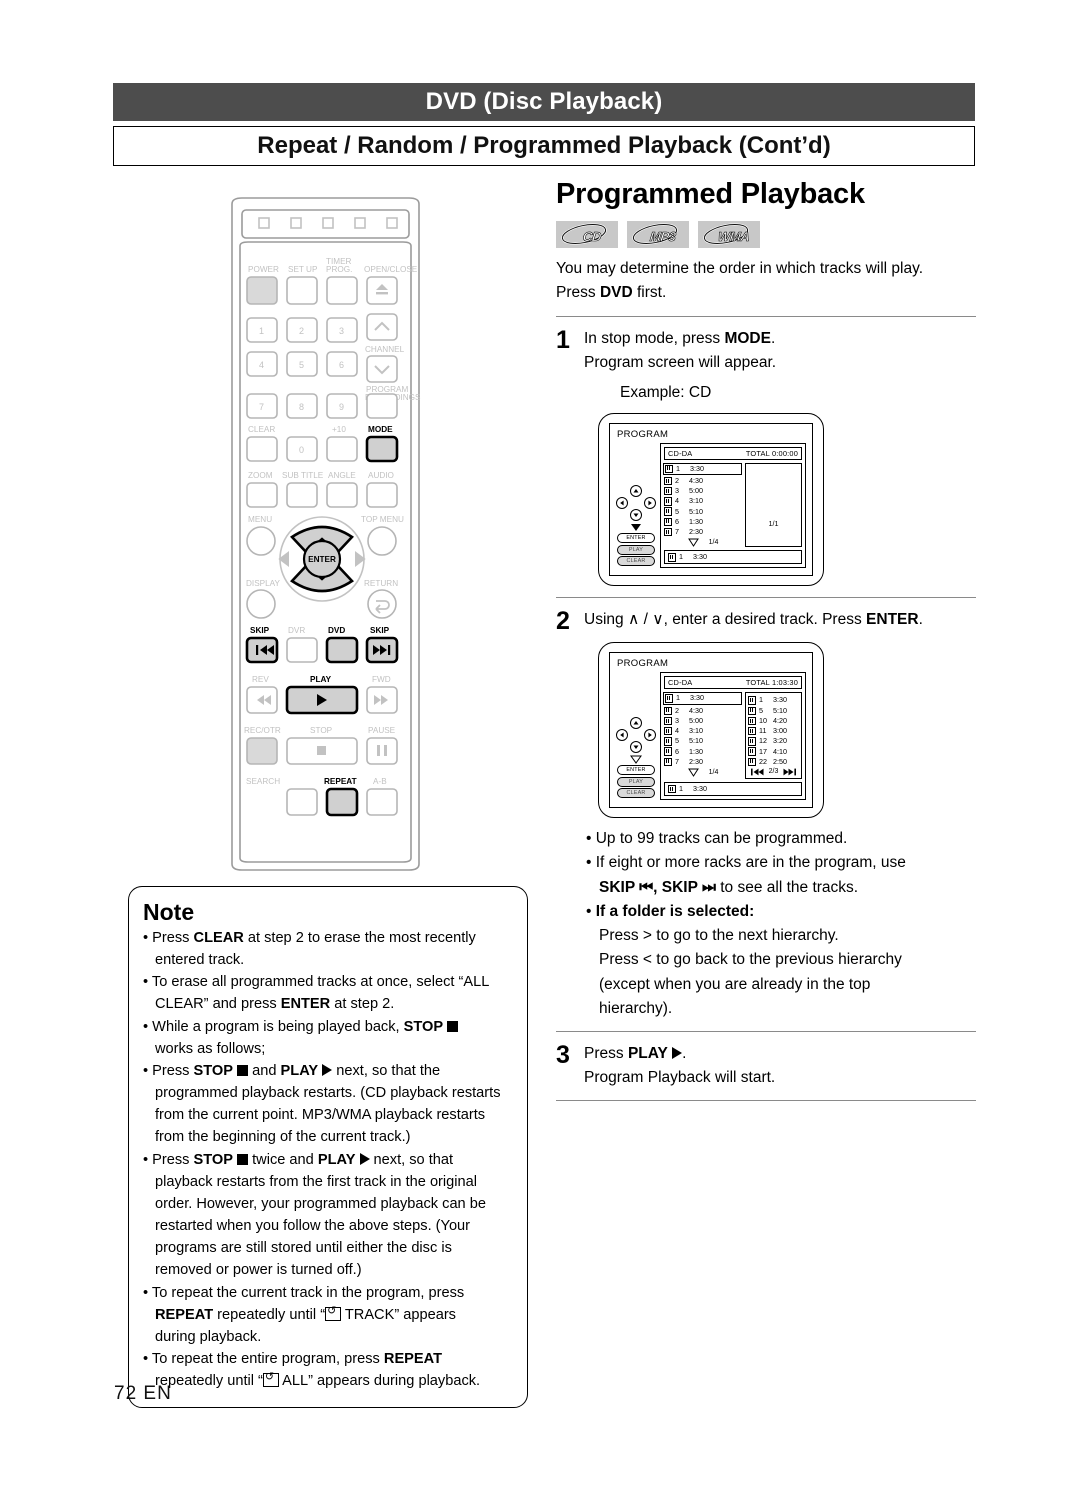 The width and height of the screenshot is (1080, 1487). I want to click on program-screen-1-right-page: 1/1, so click(773, 524).